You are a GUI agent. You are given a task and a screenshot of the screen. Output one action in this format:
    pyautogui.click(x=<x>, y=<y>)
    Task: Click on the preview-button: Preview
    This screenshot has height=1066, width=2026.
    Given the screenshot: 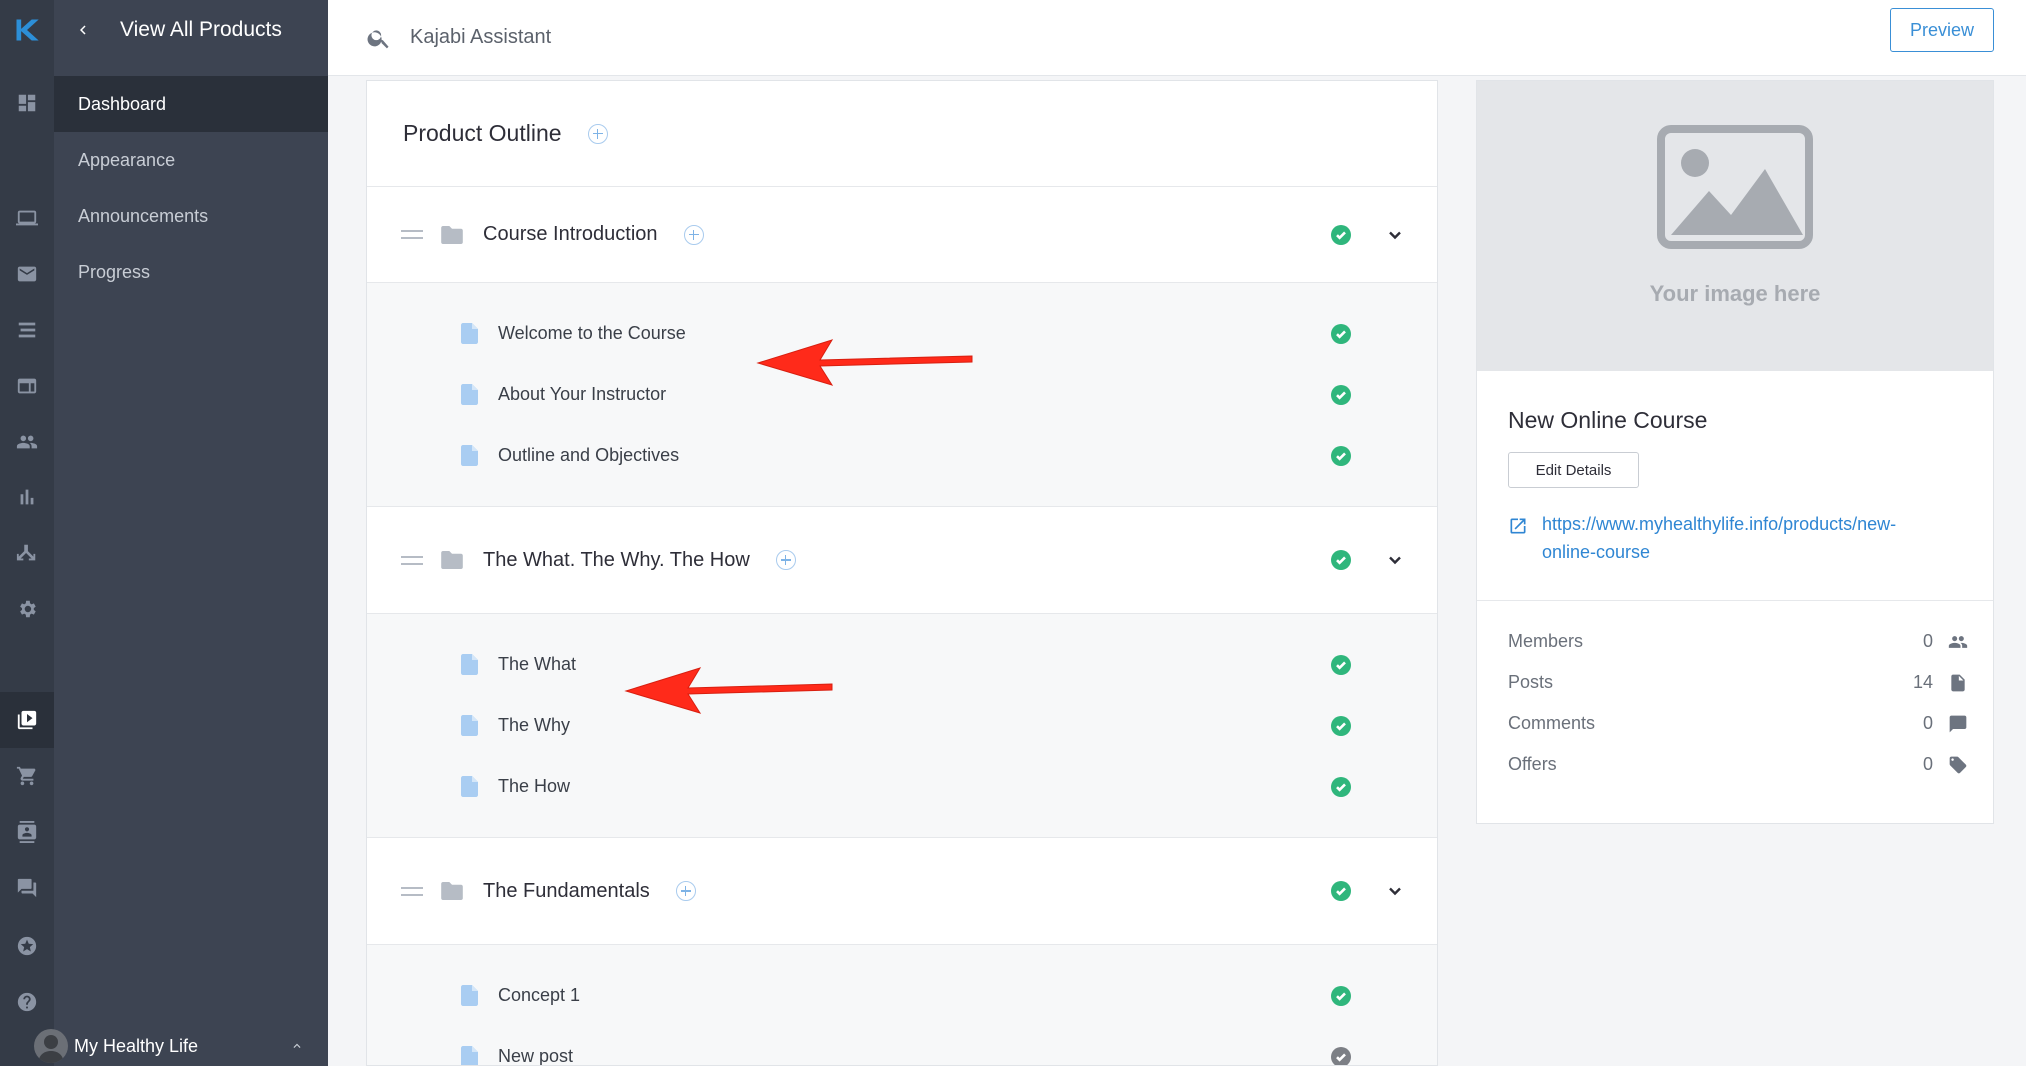 What is the action you would take?
    pyautogui.click(x=1942, y=30)
    